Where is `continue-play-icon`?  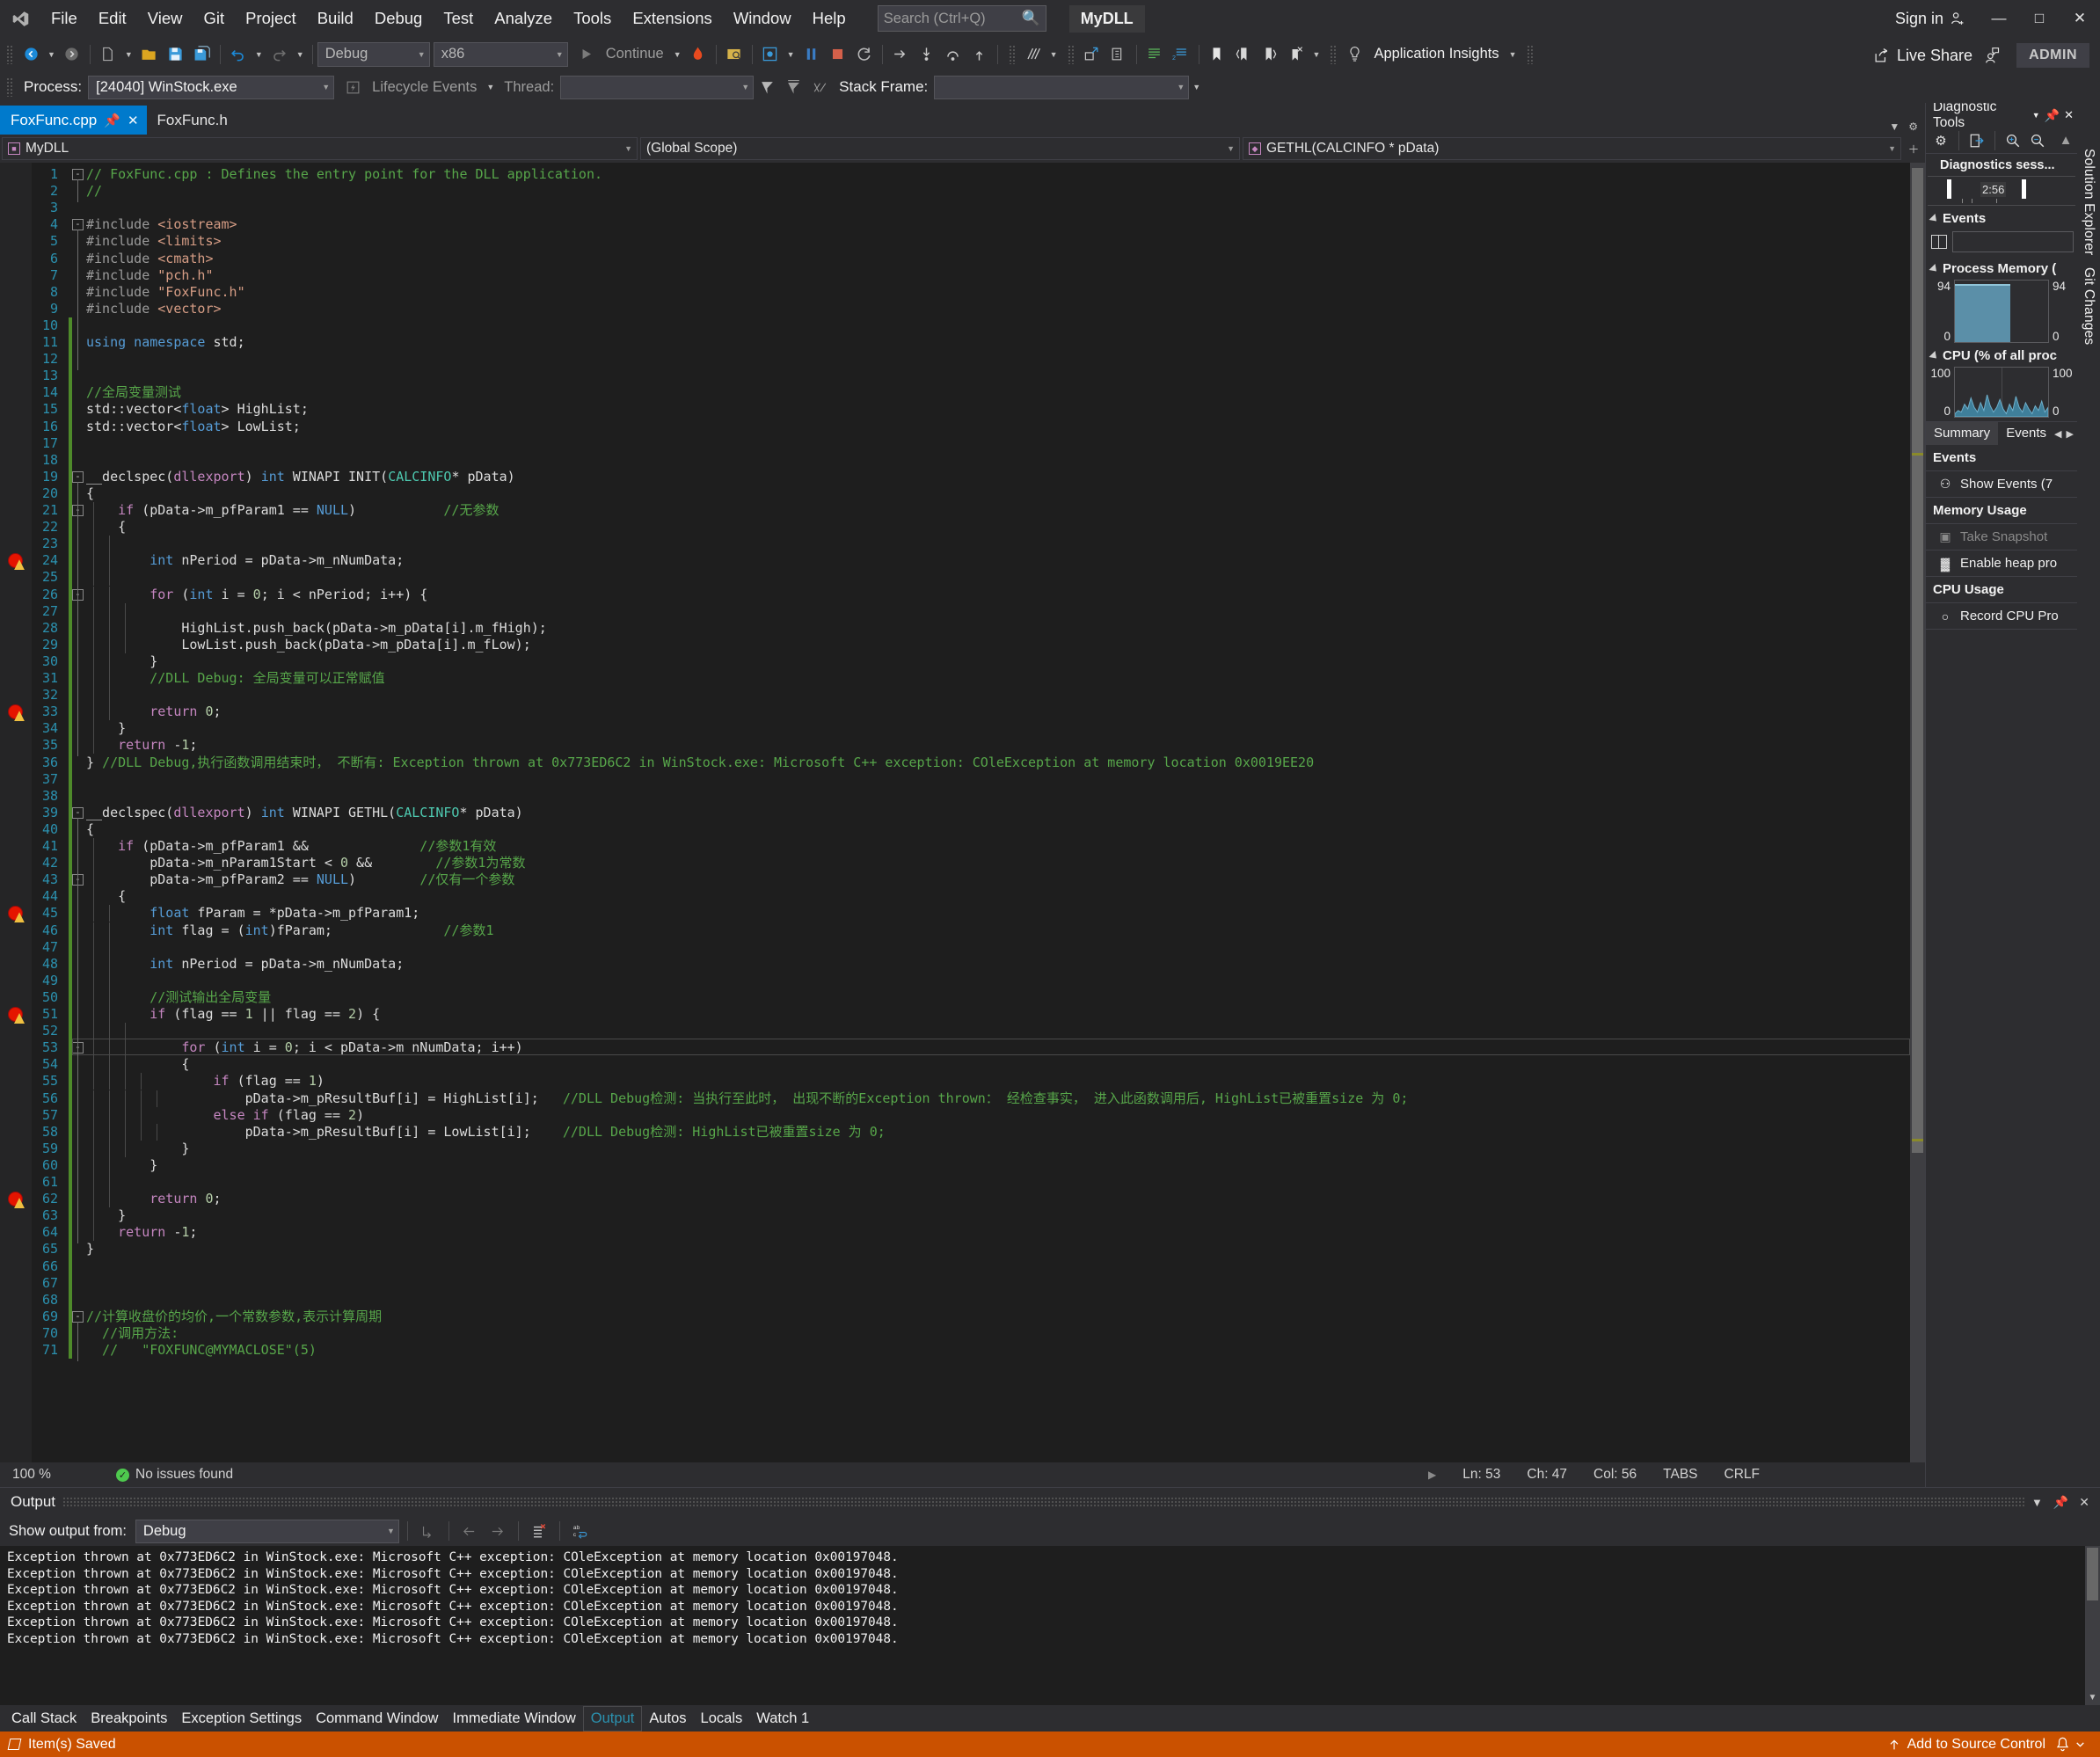
continue-play-icon is located at coordinates (587, 54).